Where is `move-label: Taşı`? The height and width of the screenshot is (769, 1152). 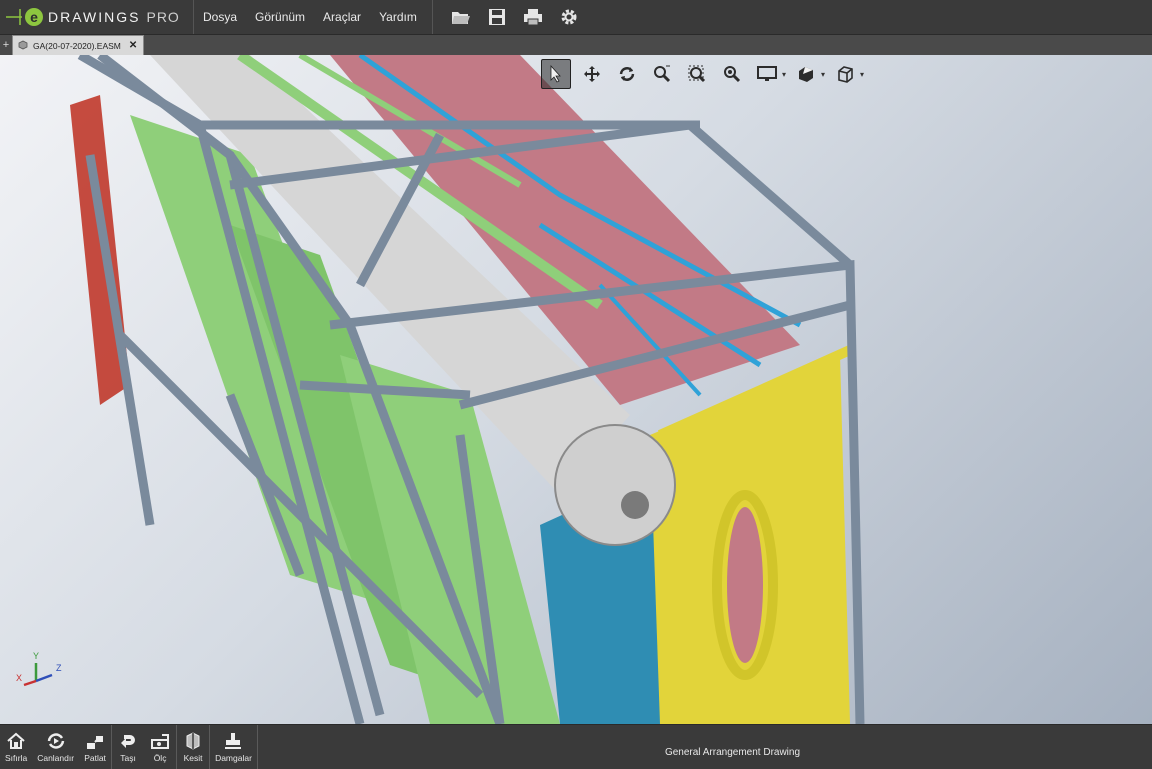
move-label: Taşı is located at coordinates (128, 758).